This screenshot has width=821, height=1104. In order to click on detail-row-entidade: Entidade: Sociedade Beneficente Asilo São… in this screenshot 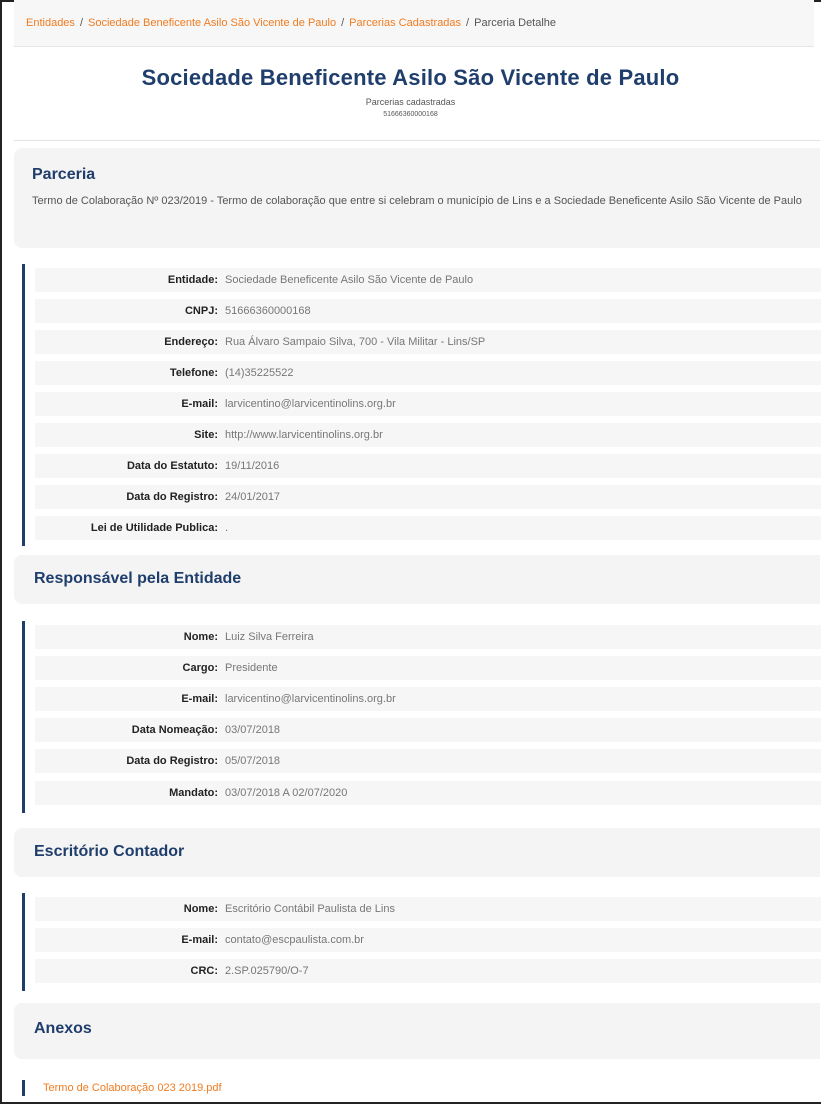, I will do `click(428, 280)`.